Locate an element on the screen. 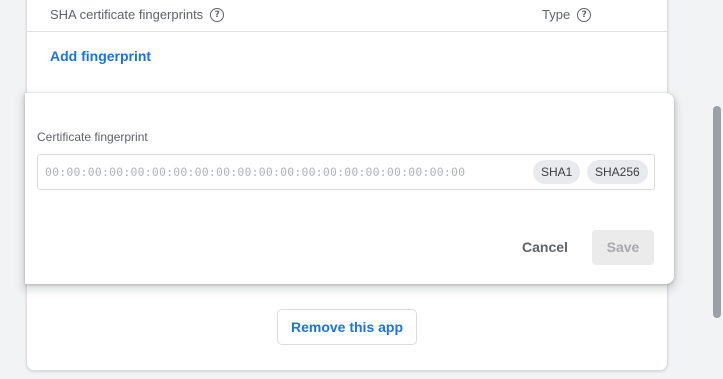 The height and width of the screenshot is (379, 723). remove-app-button: Remove this app is located at coordinates (347, 327).